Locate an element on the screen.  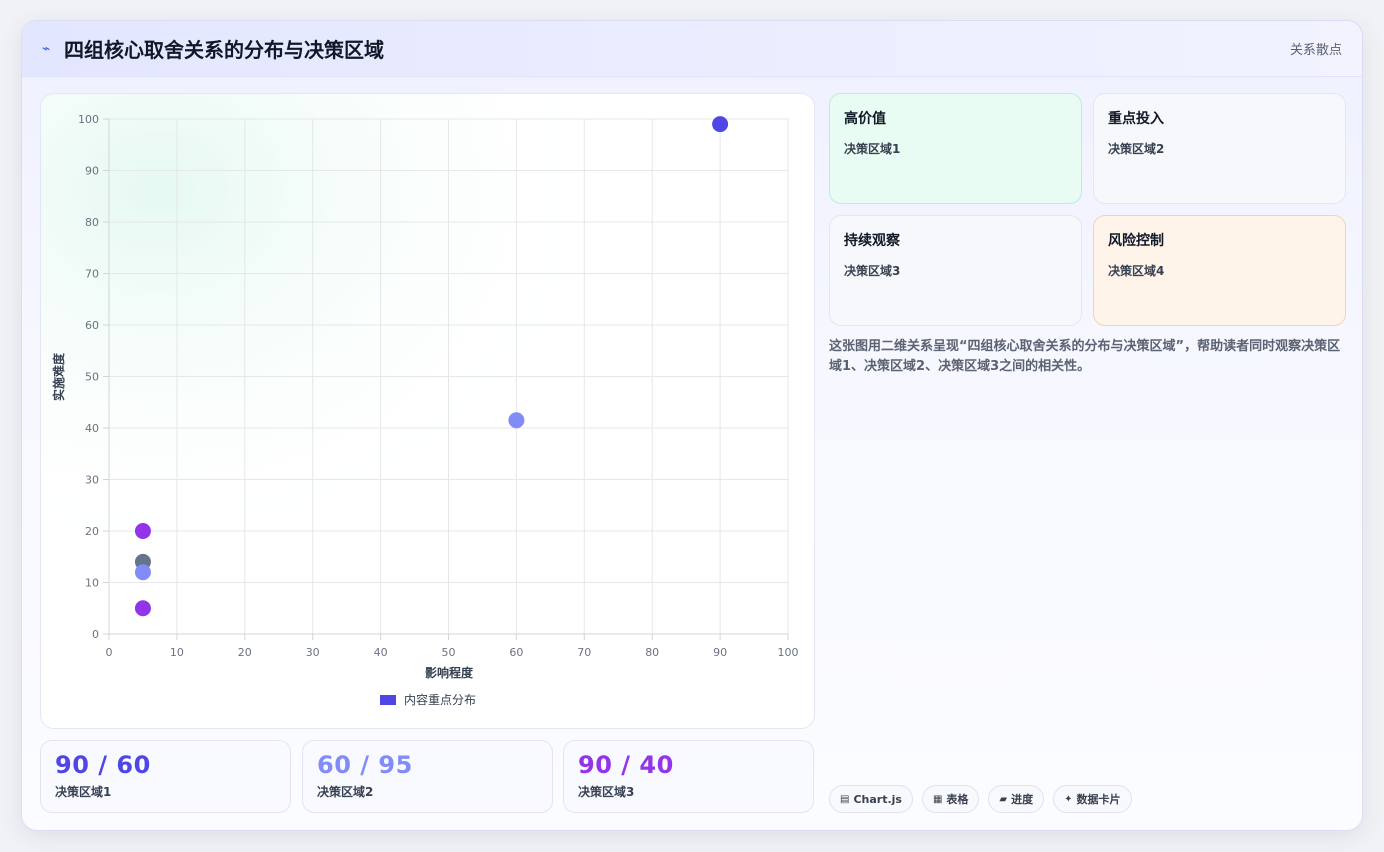
stat-card-3: 90 / 40 决策区域3 is located at coordinates (688, 776).